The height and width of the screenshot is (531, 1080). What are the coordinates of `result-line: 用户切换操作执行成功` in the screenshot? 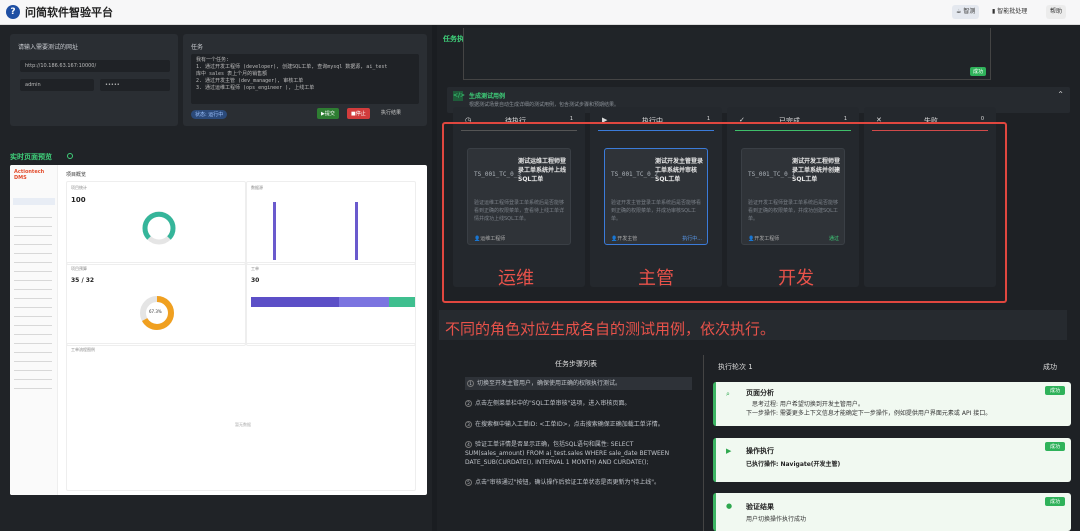 It's located at (776, 519).